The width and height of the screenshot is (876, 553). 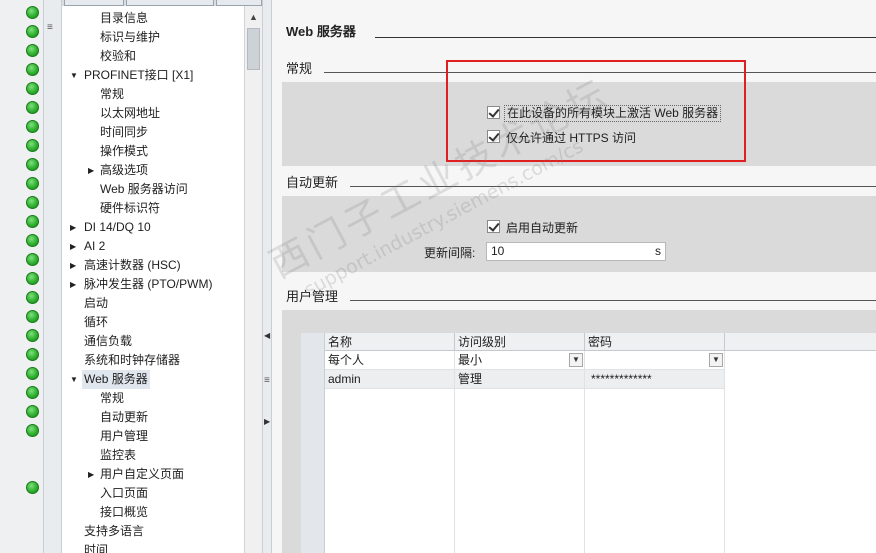 What do you see at coordinates (153, 208) in the screenshot?
I see `tree-item: 硬件标识符` at bounding box center [153, 208].